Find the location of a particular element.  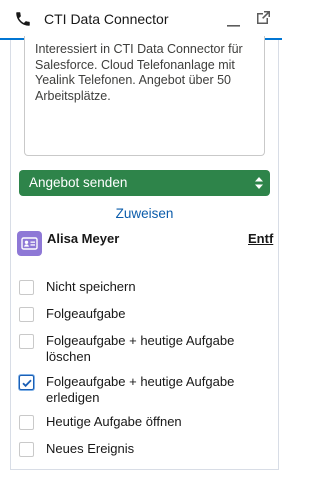

phone-icon is located at coordinates (23, 19).